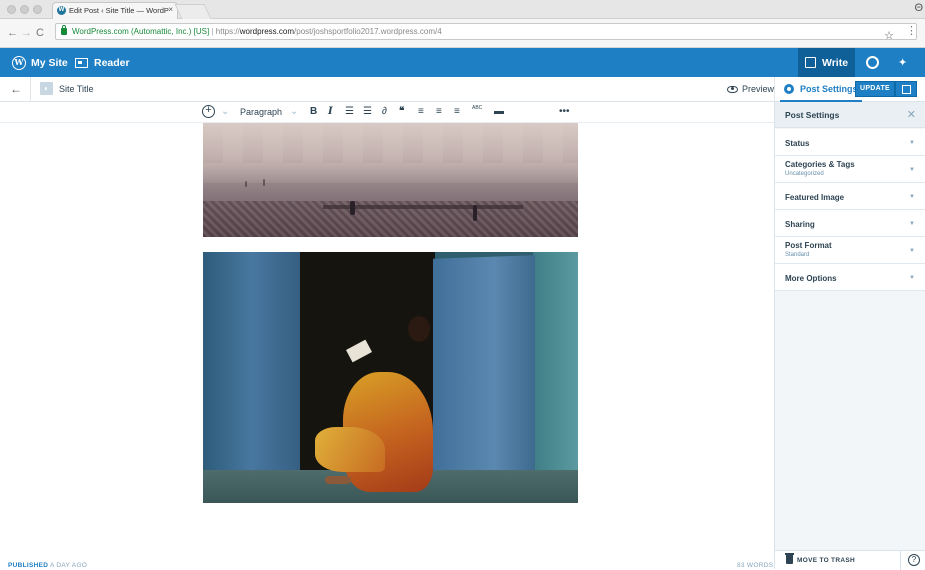 The height and width of the screenshot is (570, 925). Describe the element at coordinates (457, 111) in the screenshot. I see `align-right-icon: ≡` at that location.